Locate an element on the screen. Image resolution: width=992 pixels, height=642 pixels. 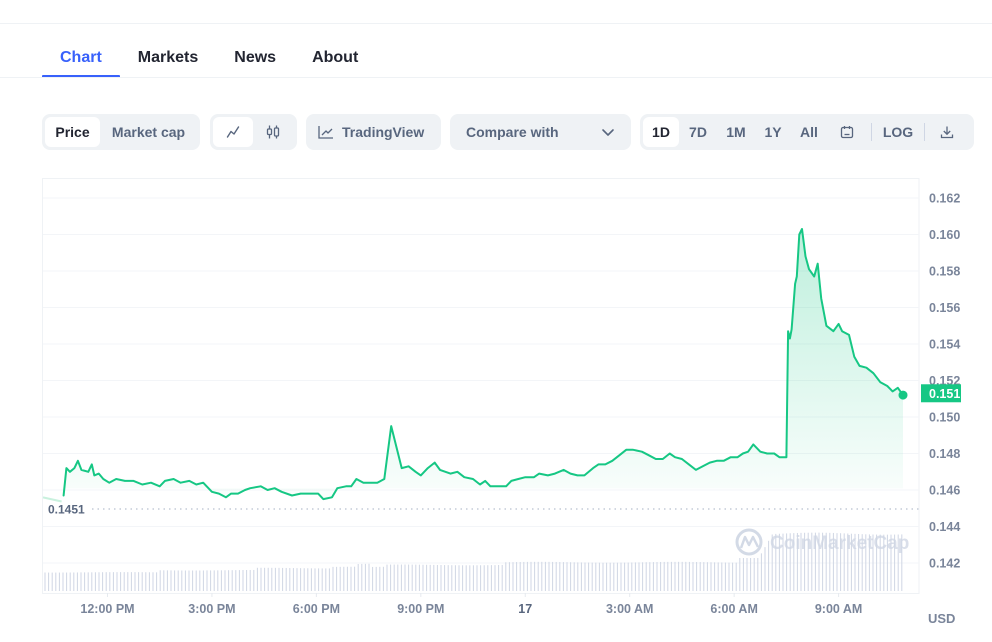
top-divider is located at coordinates (496, 23).